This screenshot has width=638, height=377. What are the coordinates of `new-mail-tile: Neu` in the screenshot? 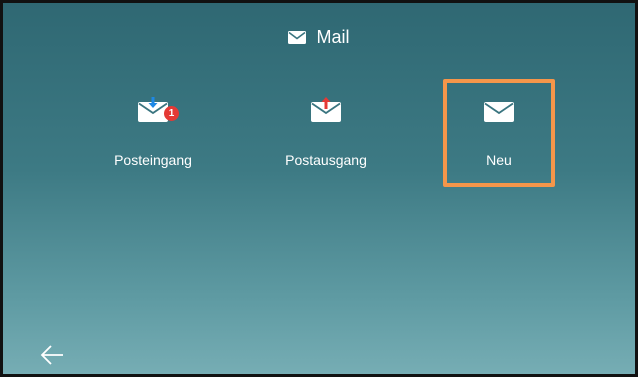 It's located at (499, 133).